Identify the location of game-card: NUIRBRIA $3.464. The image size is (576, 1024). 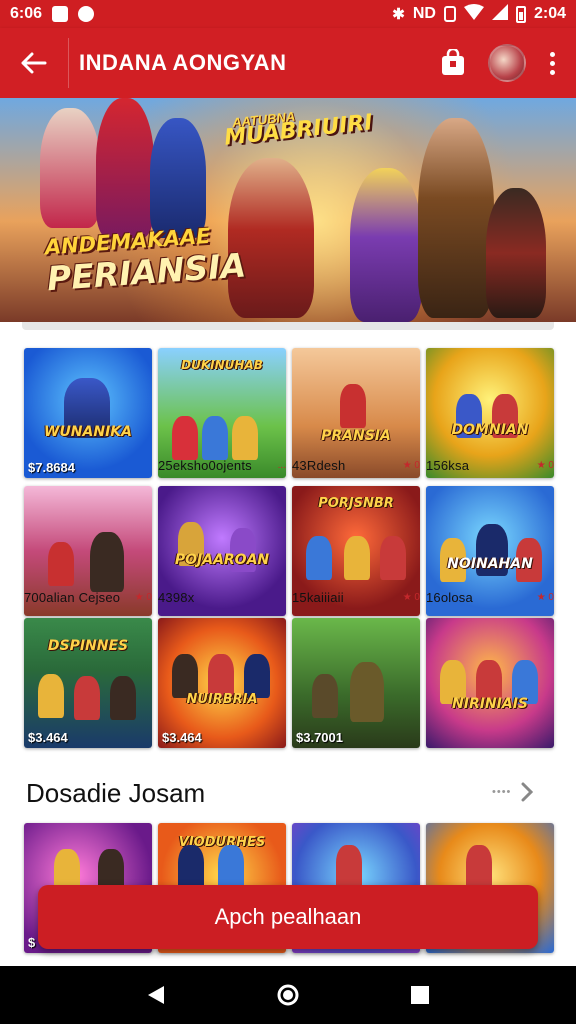
(222, 683).